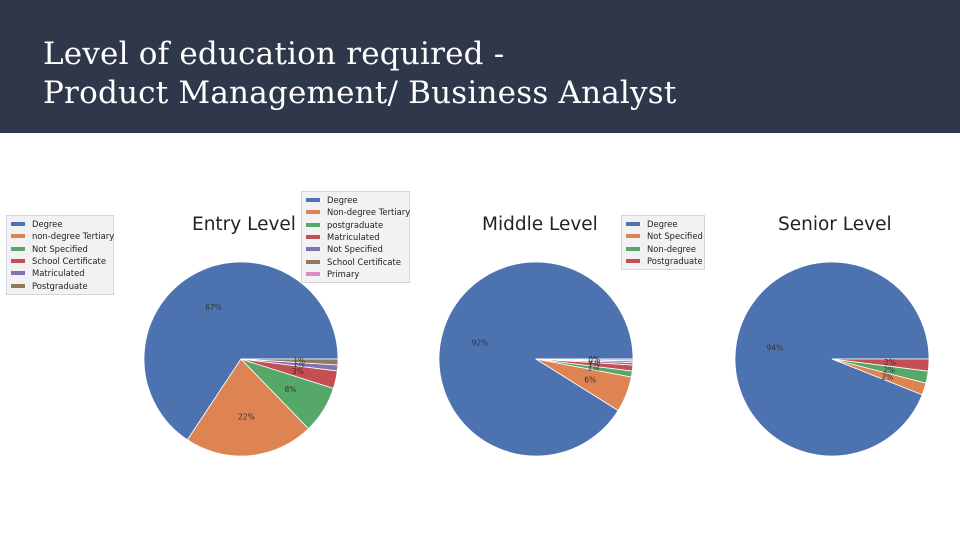  I want to click on middle-chart-title: Middle Level, so click(540, 224).